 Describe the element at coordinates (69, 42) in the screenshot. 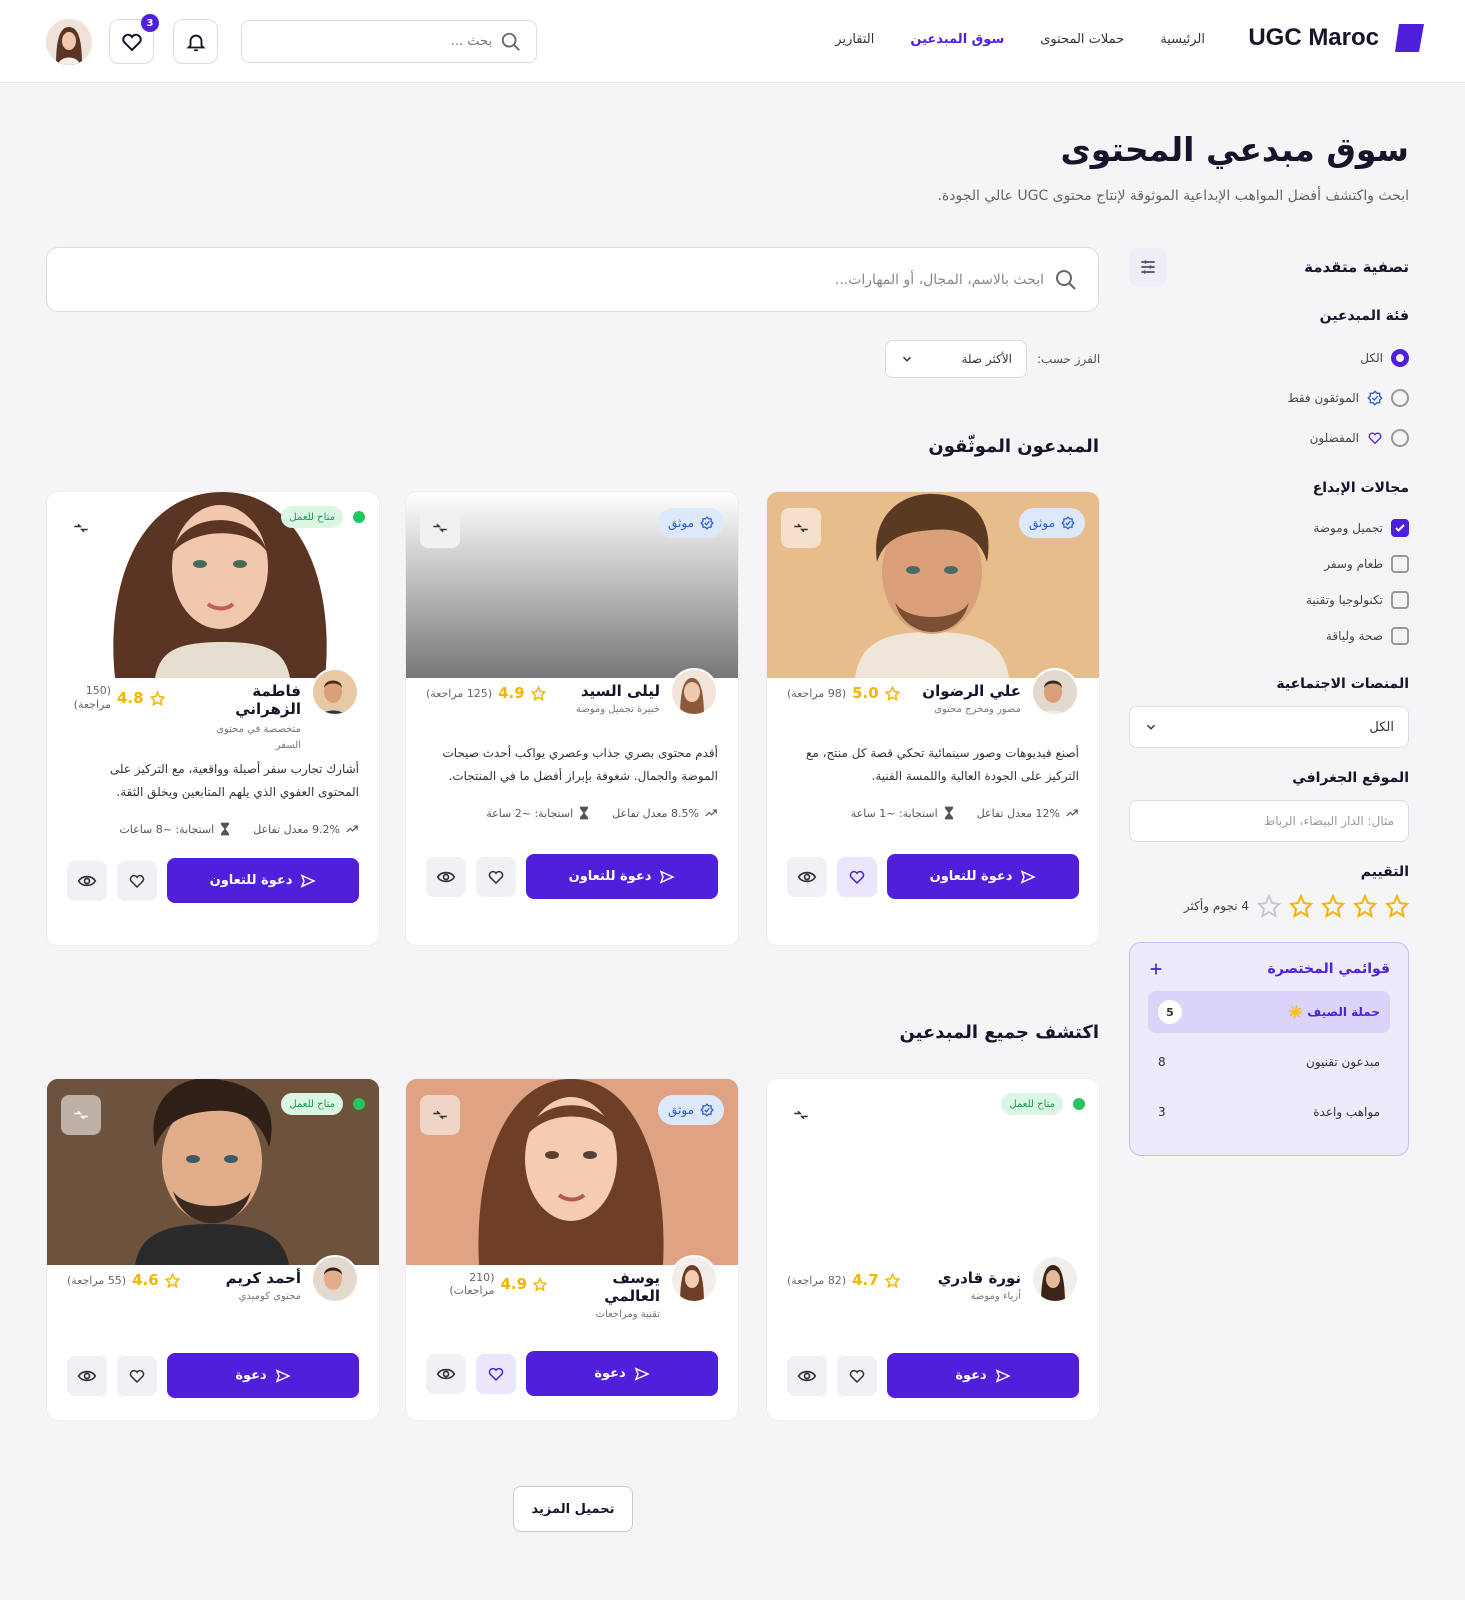

I see `user-avatar` at that location.